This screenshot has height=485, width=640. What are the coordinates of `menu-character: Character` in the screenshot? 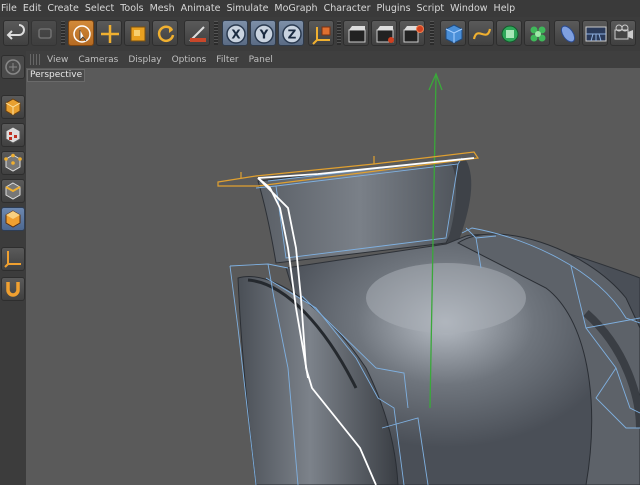 It's located at (350, 8).